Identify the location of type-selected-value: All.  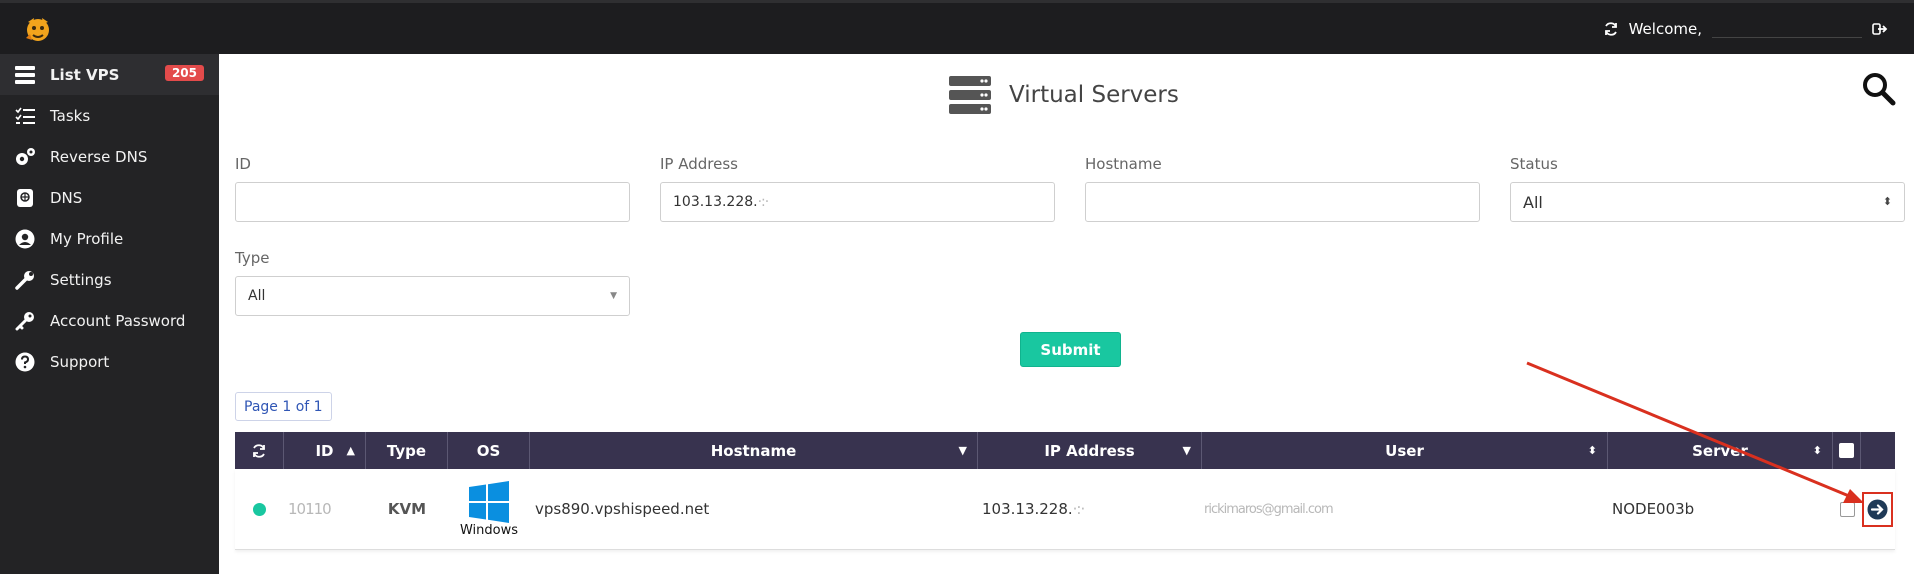
(257, 296).